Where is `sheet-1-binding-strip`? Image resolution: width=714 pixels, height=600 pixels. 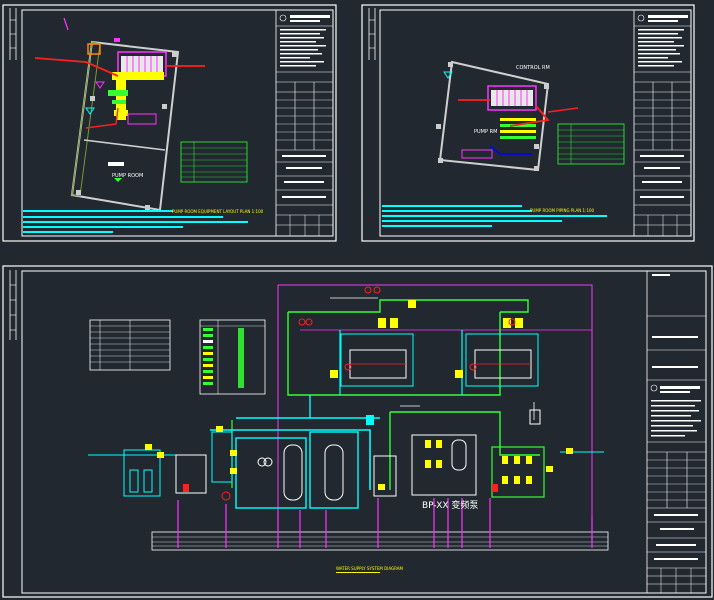
sheet-1-binding-strip is located at coordinates (13, 34).